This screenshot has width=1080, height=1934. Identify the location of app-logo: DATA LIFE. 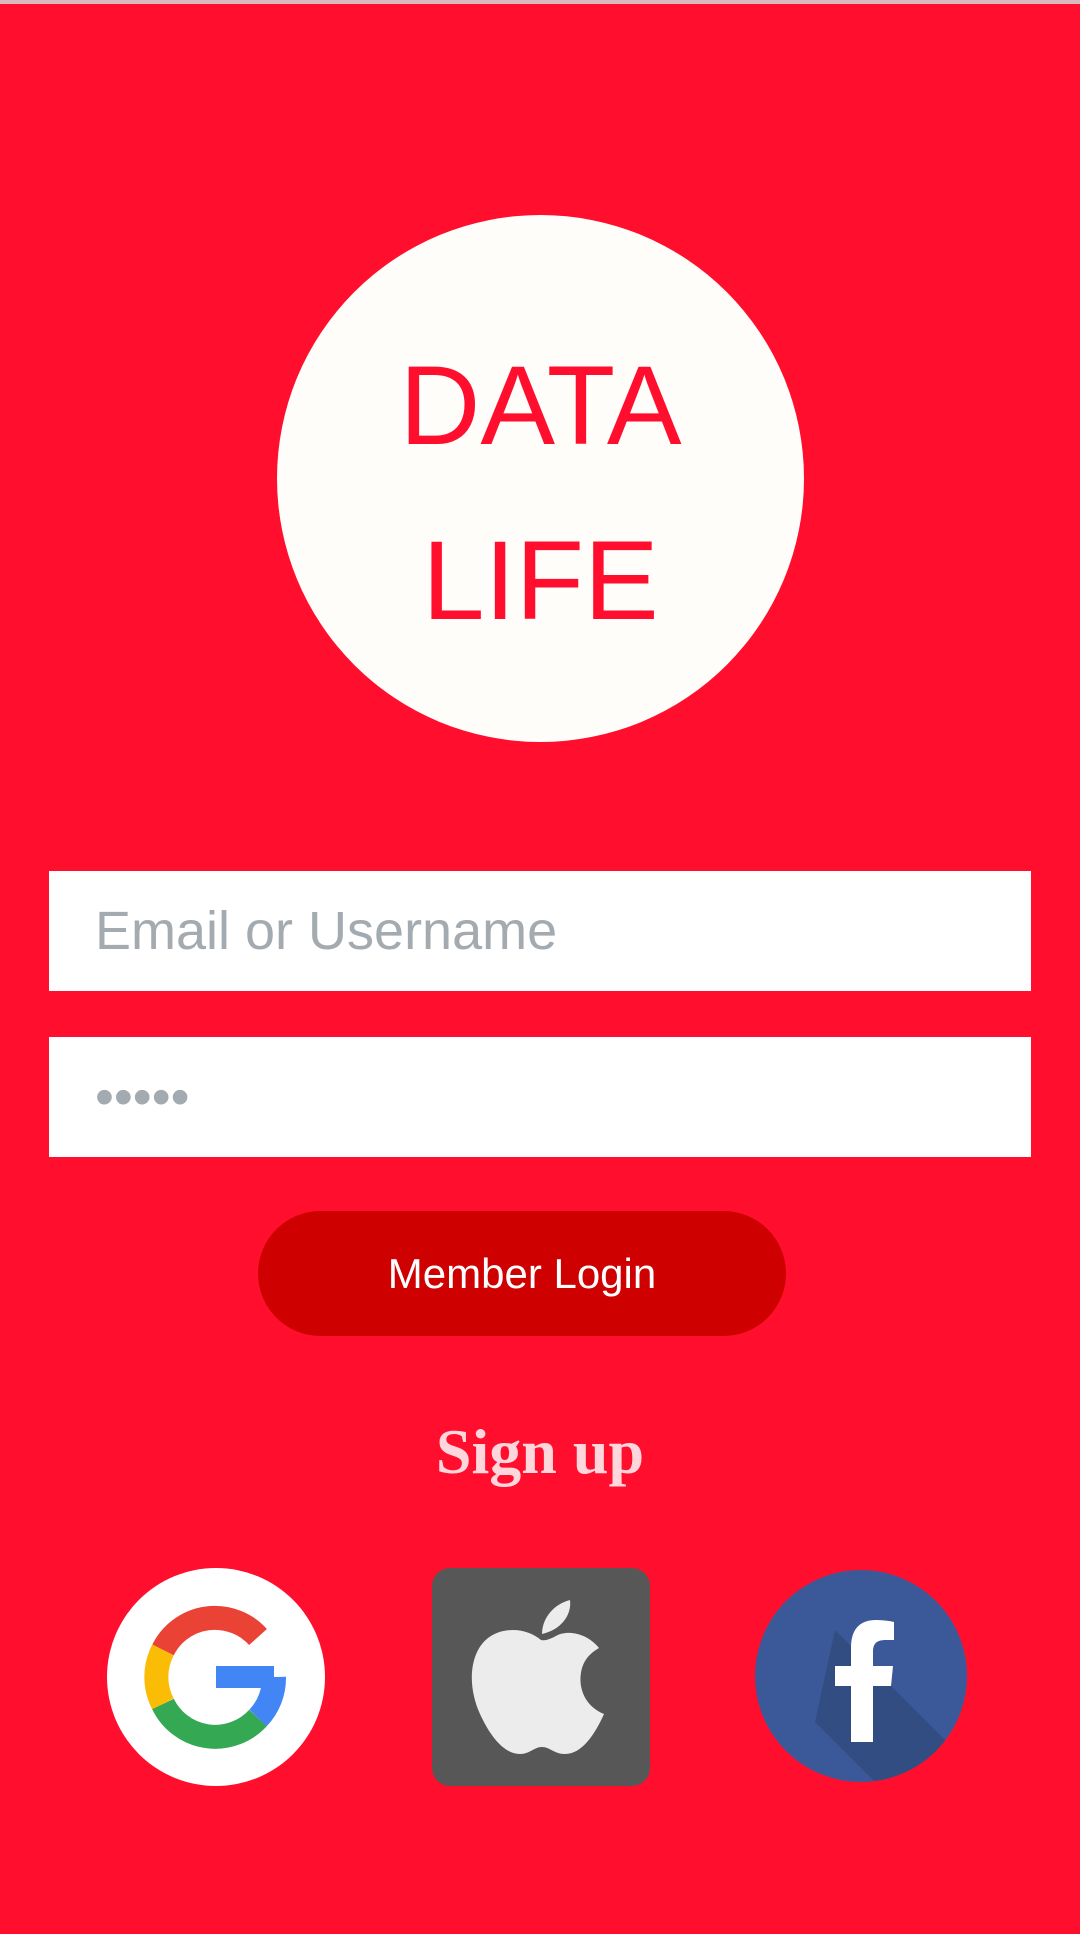
(540, 478).